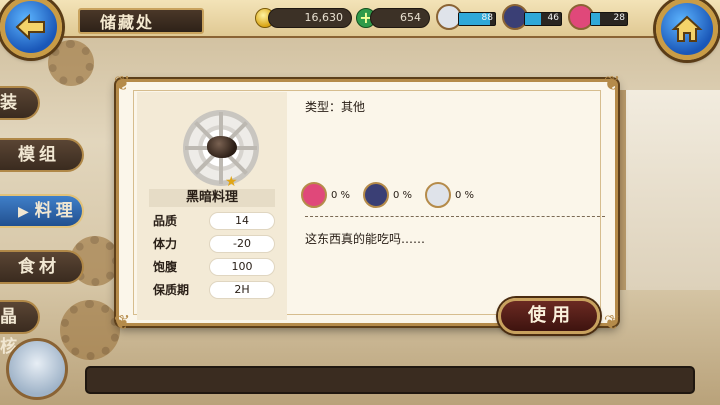 The image size is (720, 405). I want to click on member-value: 28, so click(619, 18).